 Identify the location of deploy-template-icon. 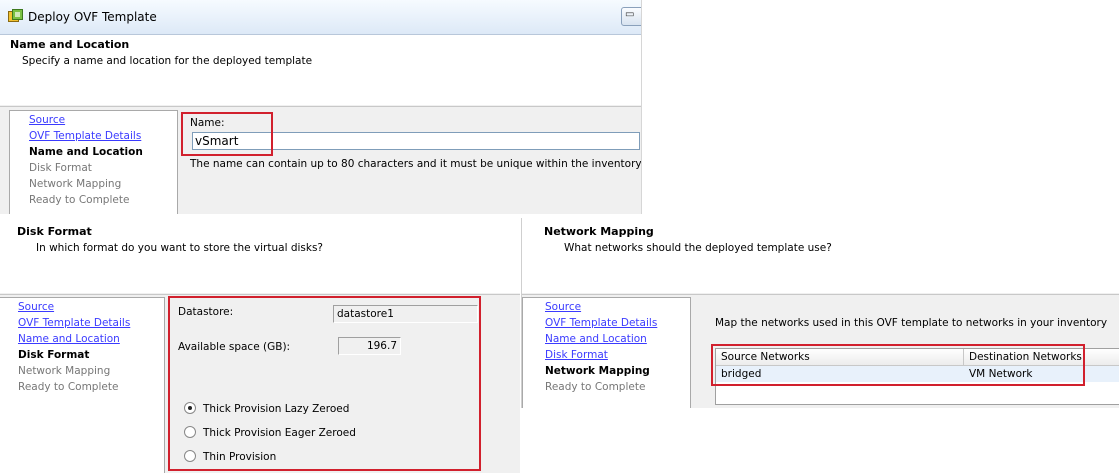
(15, 15).